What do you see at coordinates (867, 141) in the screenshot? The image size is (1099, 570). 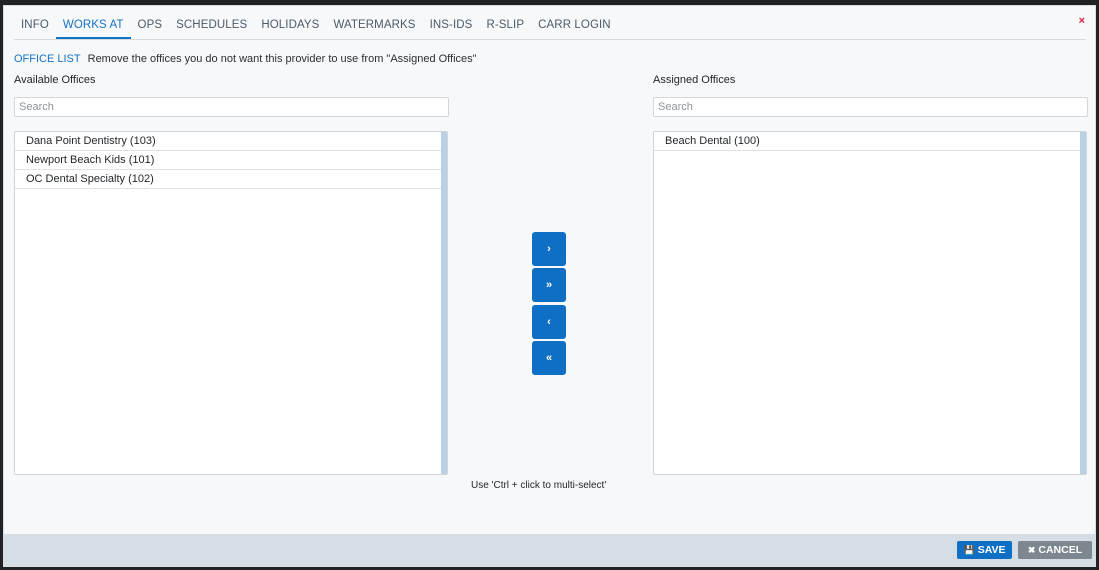 I see `list-item: Beach Dental (100)` at bounding box center [867, 141].